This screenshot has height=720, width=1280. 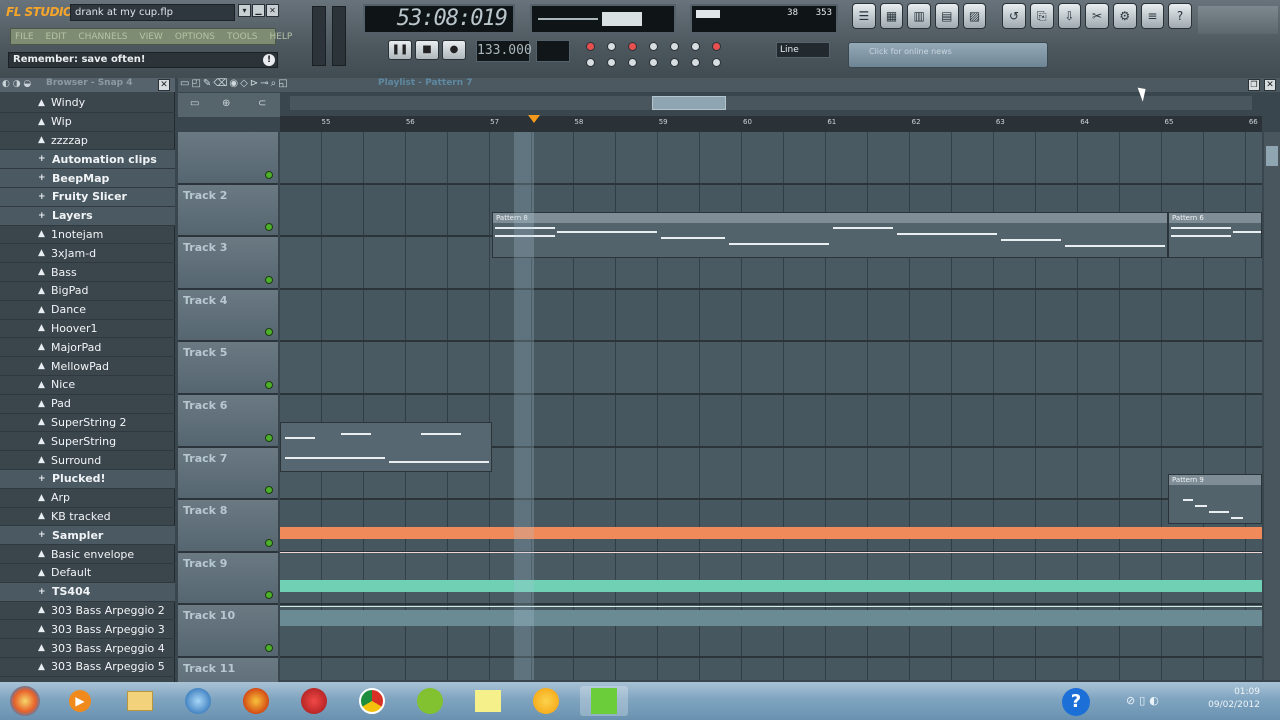 What do you see at coordinates (1124, 16) in the screenshot?
I see `settings-icon: ⚙` at bounding box center [1124, 16].